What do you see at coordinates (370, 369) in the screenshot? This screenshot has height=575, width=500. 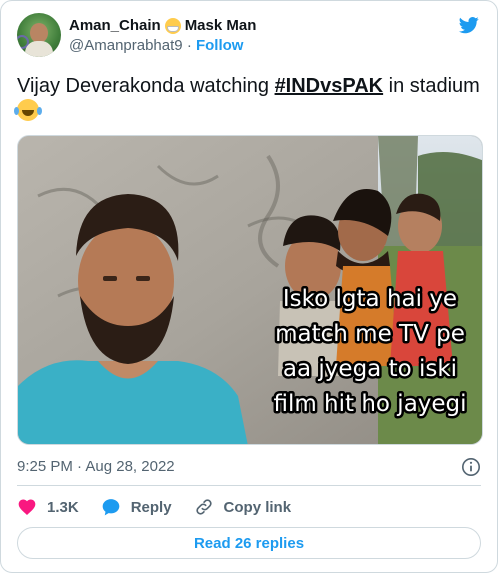 I see `meme-caption-line: aa jyega to iski` at bounding box center [370, 369].